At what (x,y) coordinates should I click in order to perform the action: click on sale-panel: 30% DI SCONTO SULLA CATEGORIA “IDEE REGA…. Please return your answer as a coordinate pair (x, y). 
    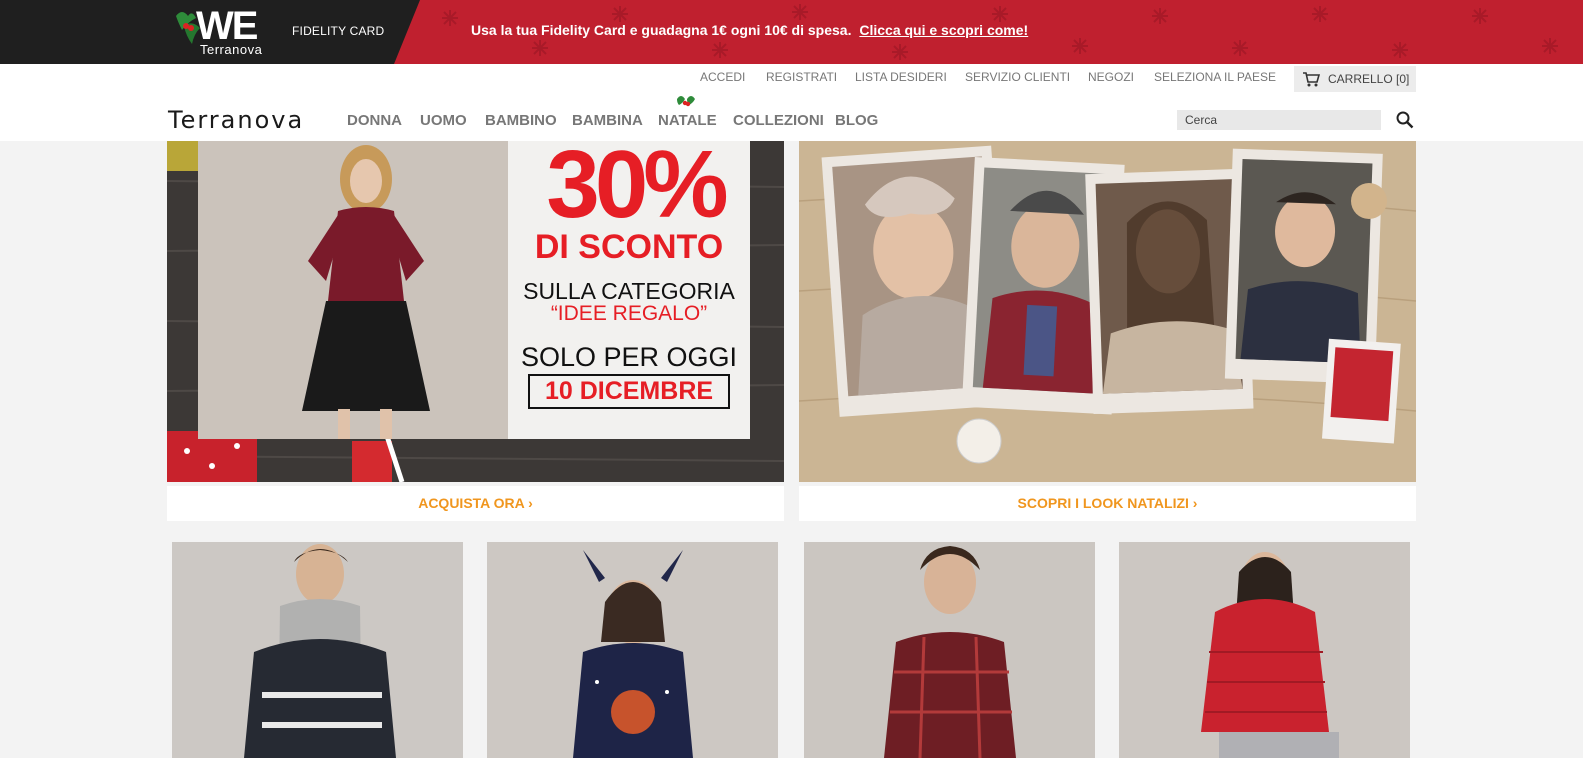
    Looking at the image, I should click on (629, 290).